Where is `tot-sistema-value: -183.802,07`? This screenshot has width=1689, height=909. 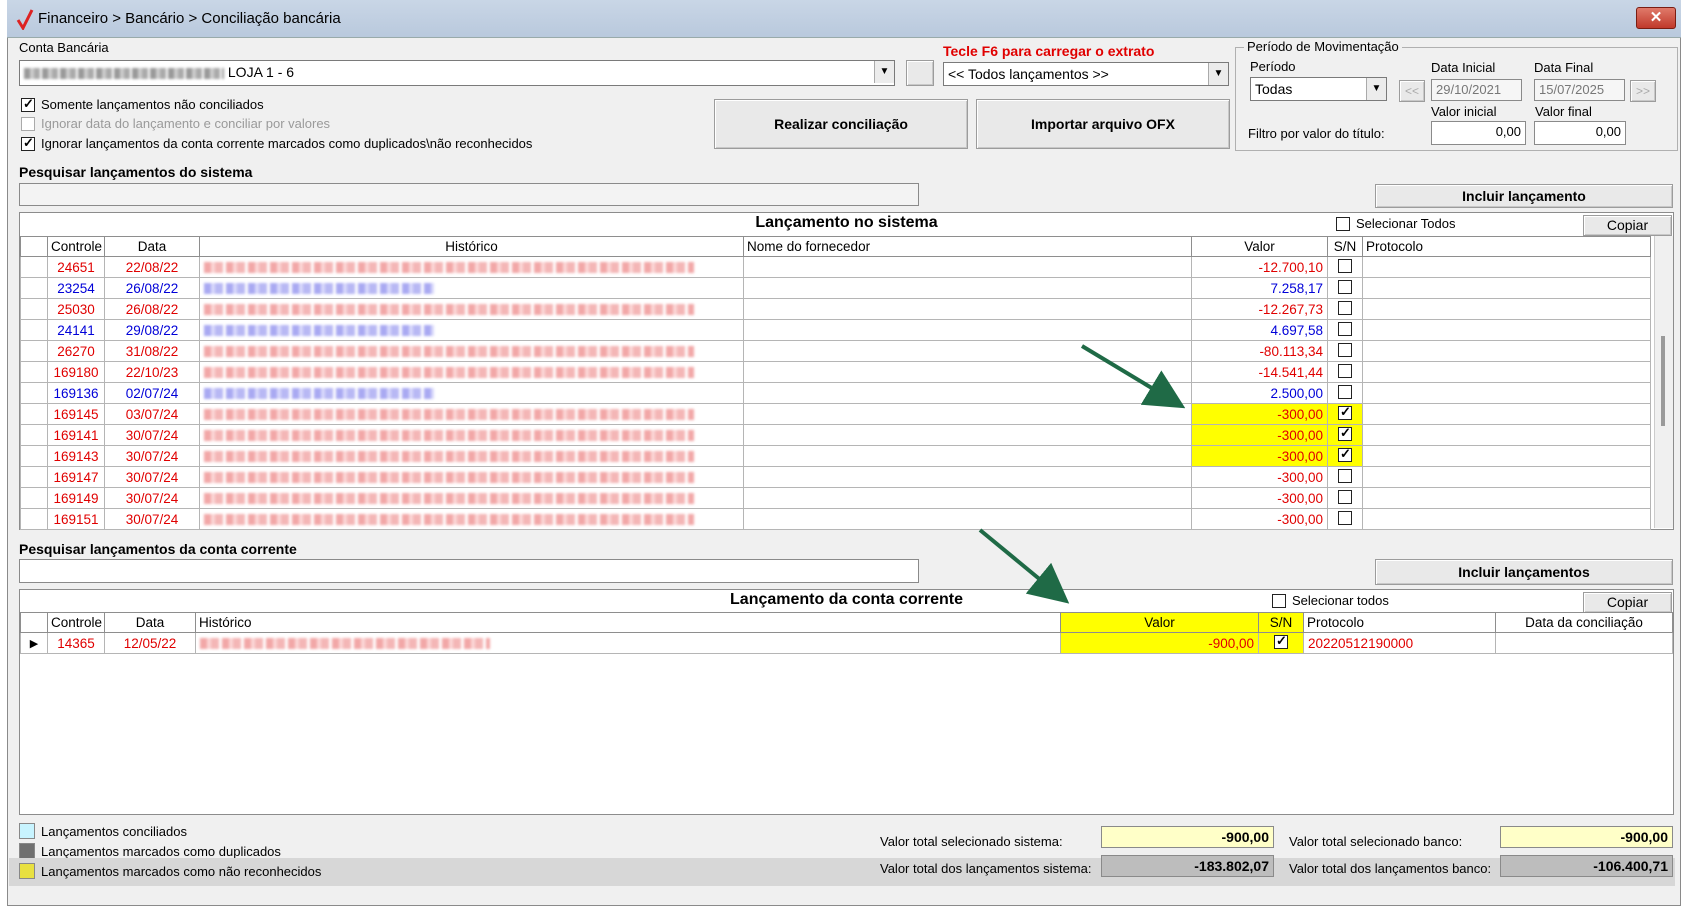 tot-sistema-value: -183.802,07 is located at coordinates (1187, 866).